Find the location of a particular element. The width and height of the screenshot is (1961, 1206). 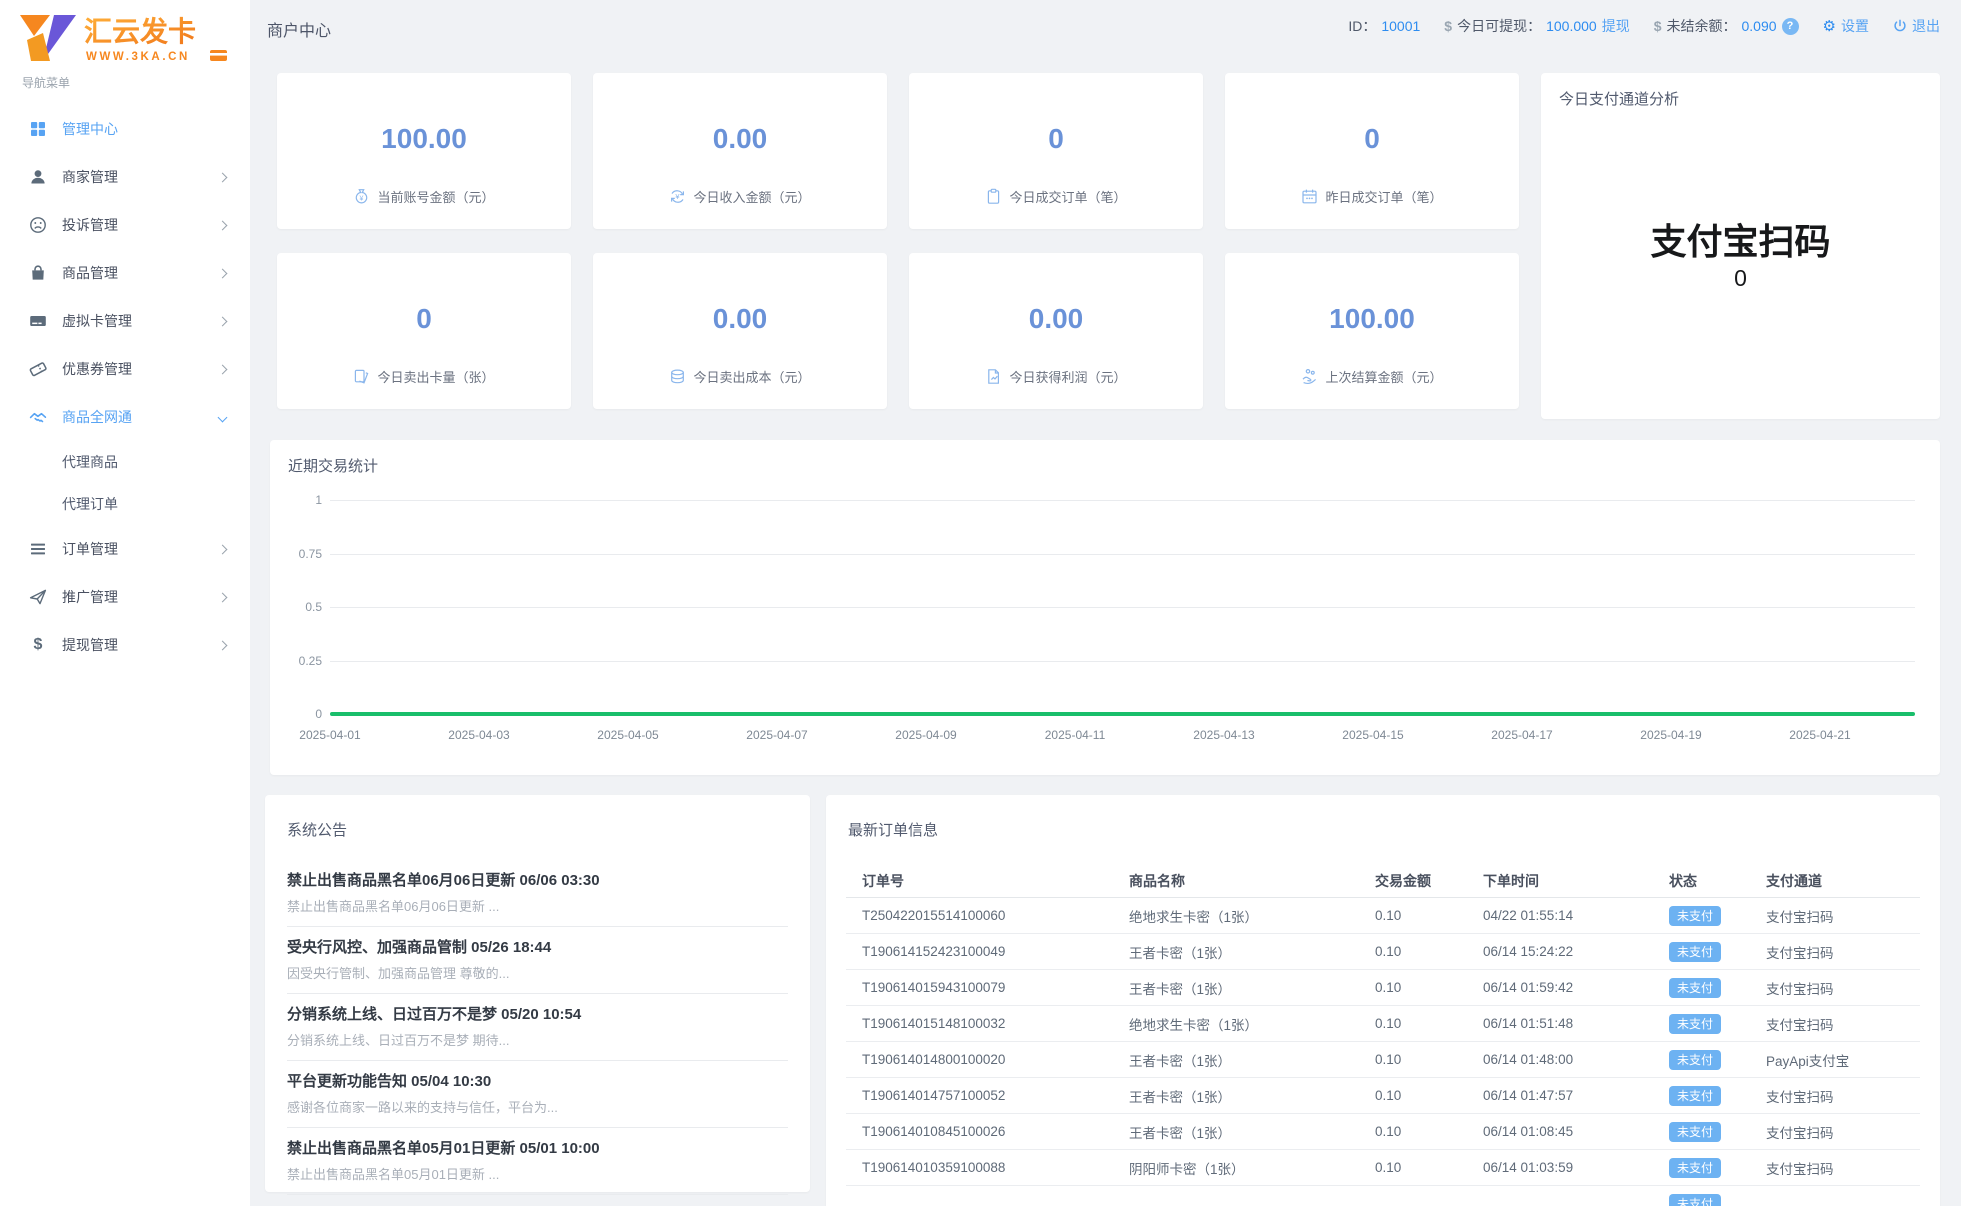

payment-panel-title: 今日支付通道分析 is located at coordinates (1619, 99).